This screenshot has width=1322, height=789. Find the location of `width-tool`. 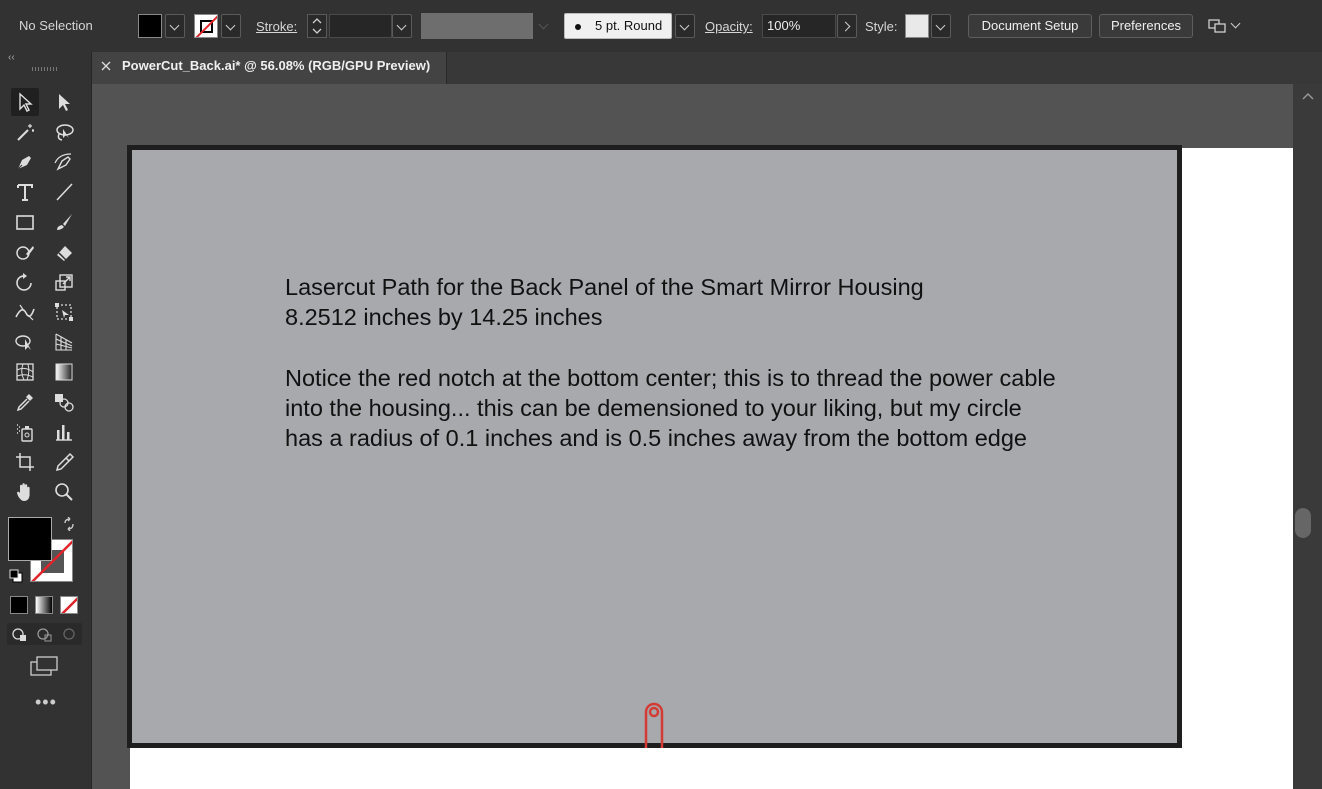

width-tool is located at coordinates (25, 312).